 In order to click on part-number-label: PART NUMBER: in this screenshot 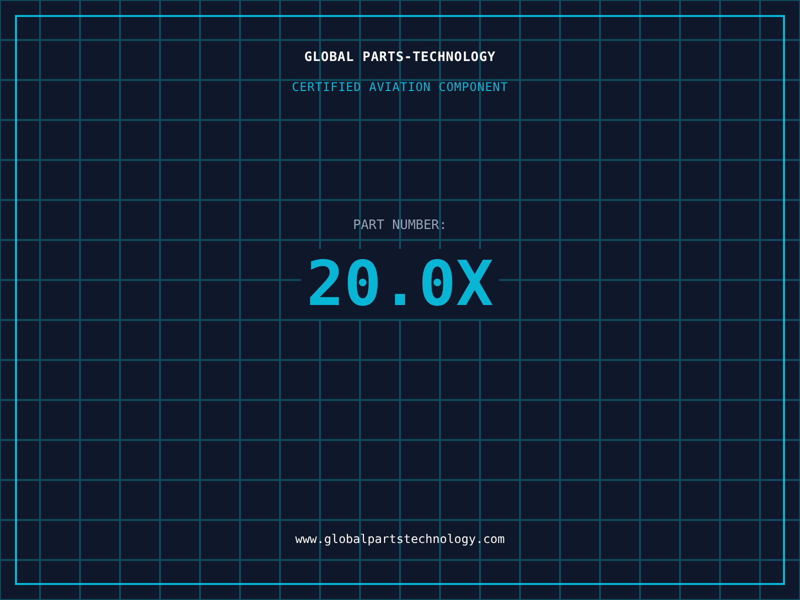, I will do `click(400, 225)`.